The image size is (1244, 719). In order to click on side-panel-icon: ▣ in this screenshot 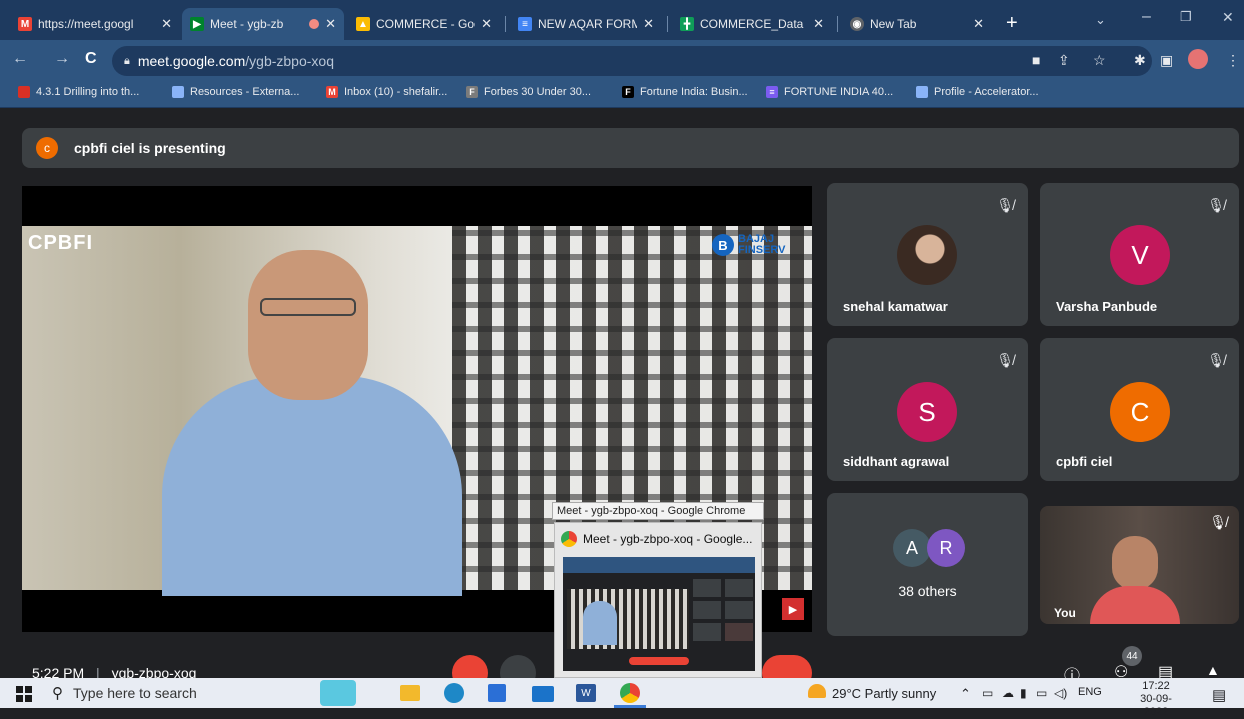, I will do `click(1166, 60)`.